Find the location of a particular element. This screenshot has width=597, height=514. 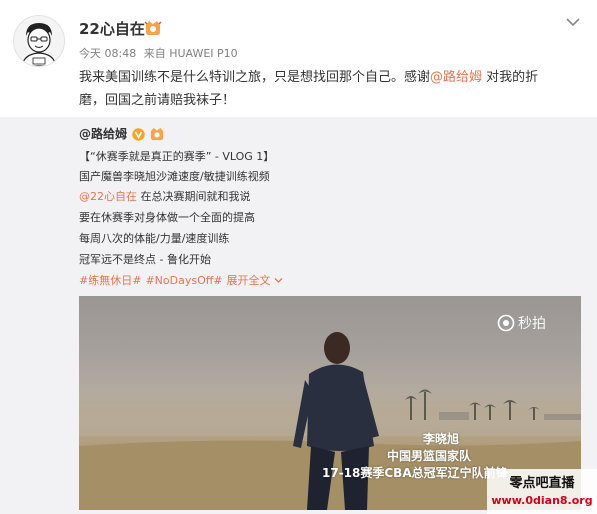

site-watermark-title: 零点吧直播 is located at coordinates (542, 483).